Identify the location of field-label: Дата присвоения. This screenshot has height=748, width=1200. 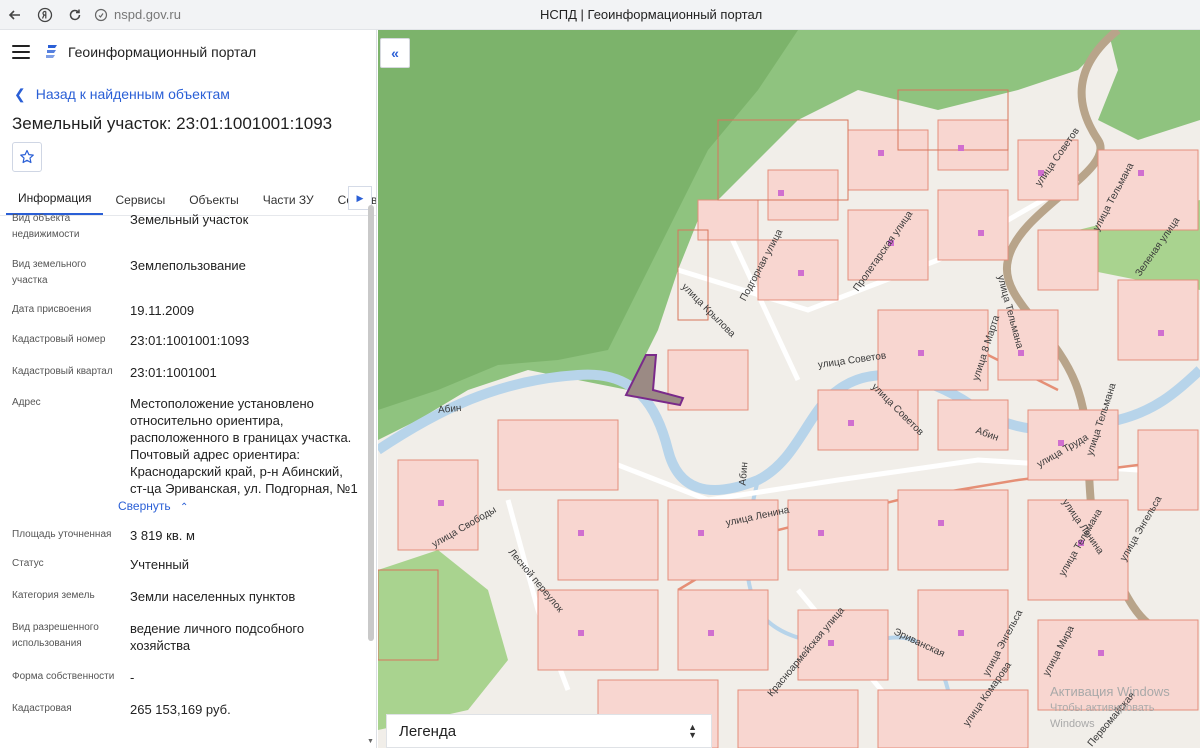
(52, 309).